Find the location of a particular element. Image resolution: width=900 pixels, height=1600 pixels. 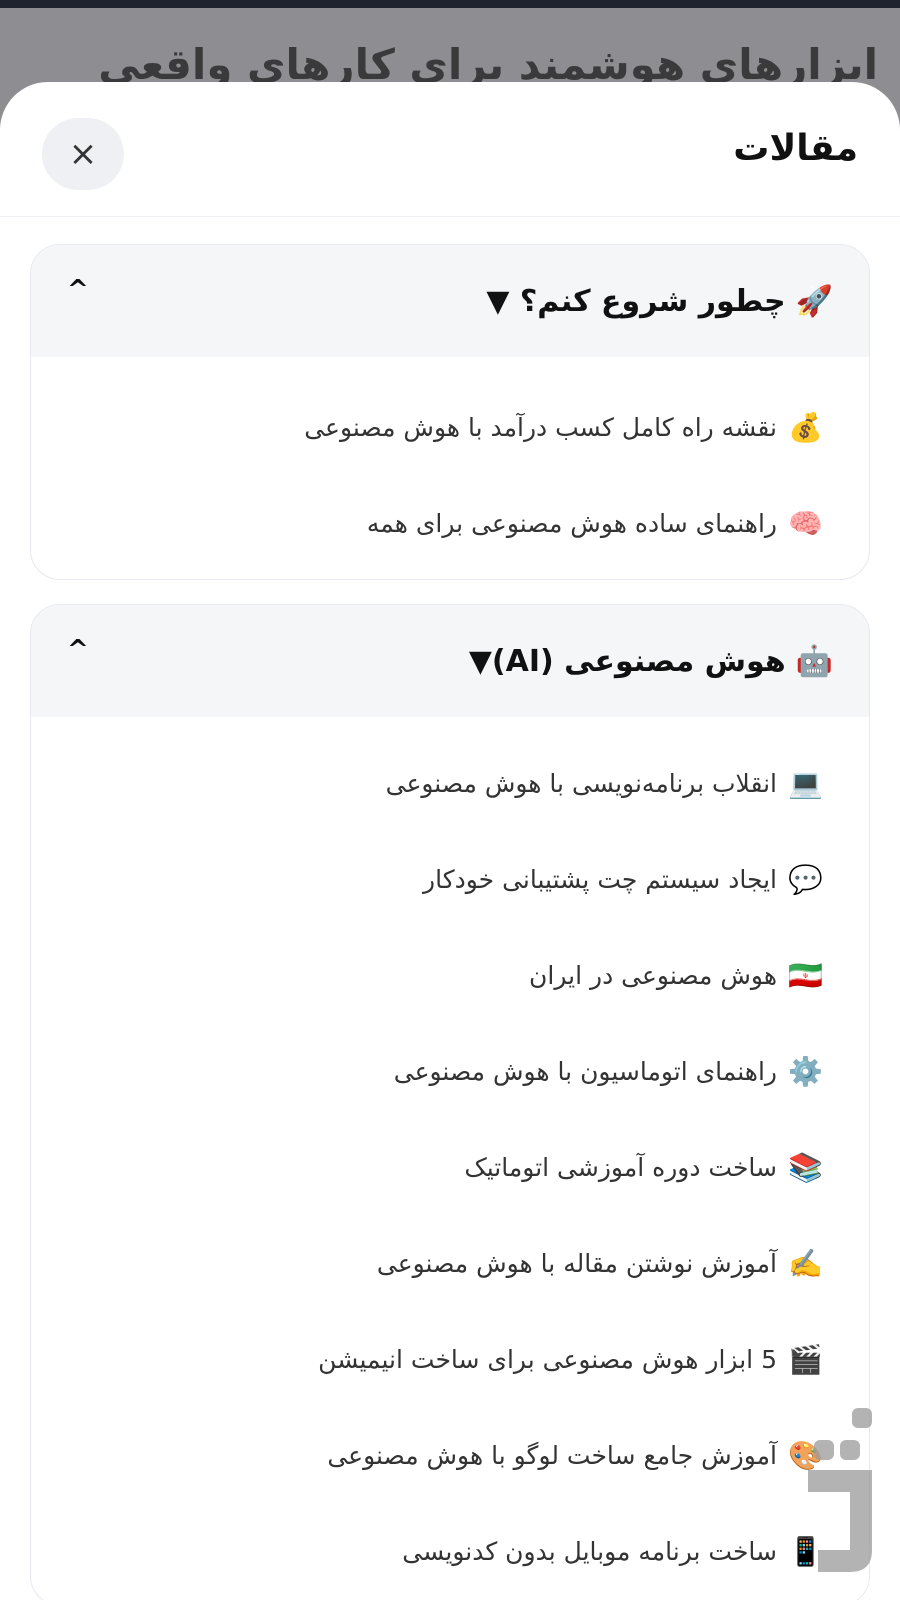

article-link: ⚙️ راهنمای اتوماسیون با هوش مصنوعی is located at coordinates (450, 1071).